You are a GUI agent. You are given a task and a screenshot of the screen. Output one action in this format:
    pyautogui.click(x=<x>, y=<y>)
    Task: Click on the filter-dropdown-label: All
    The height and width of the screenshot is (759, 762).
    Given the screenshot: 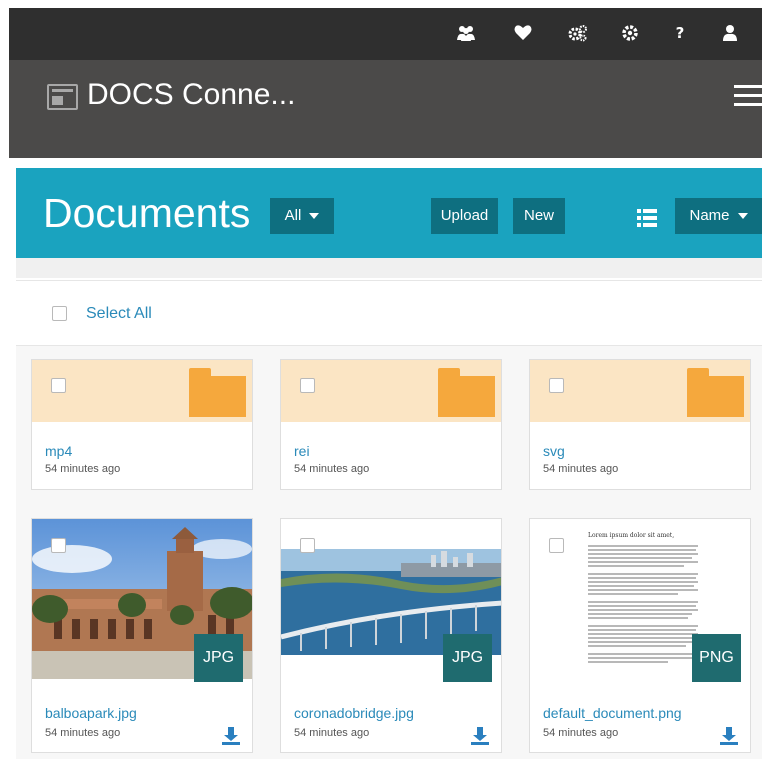 What is the action you would take?
    pyautogui.click(x=293, y=215)
    